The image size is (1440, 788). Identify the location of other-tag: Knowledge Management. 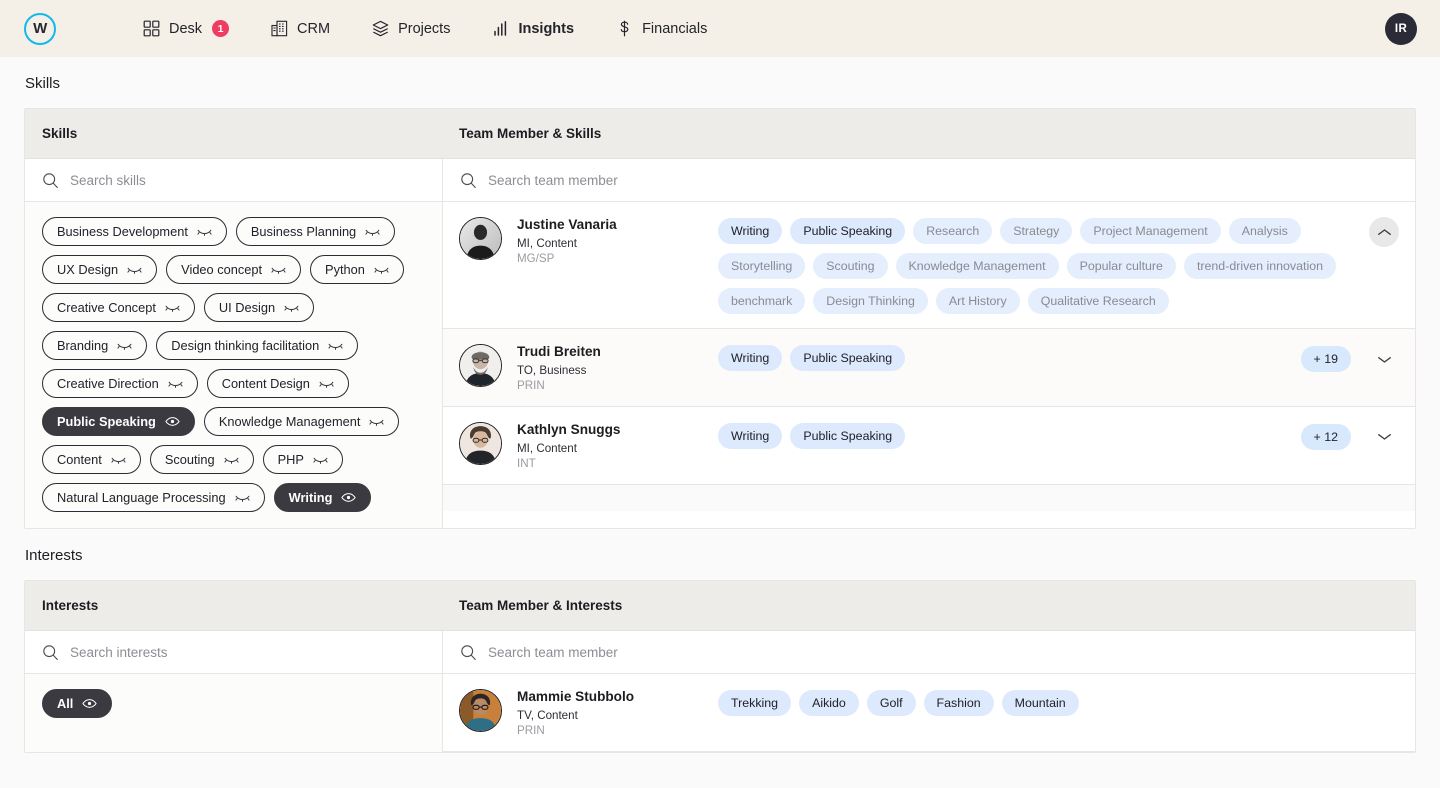
(977, 266).